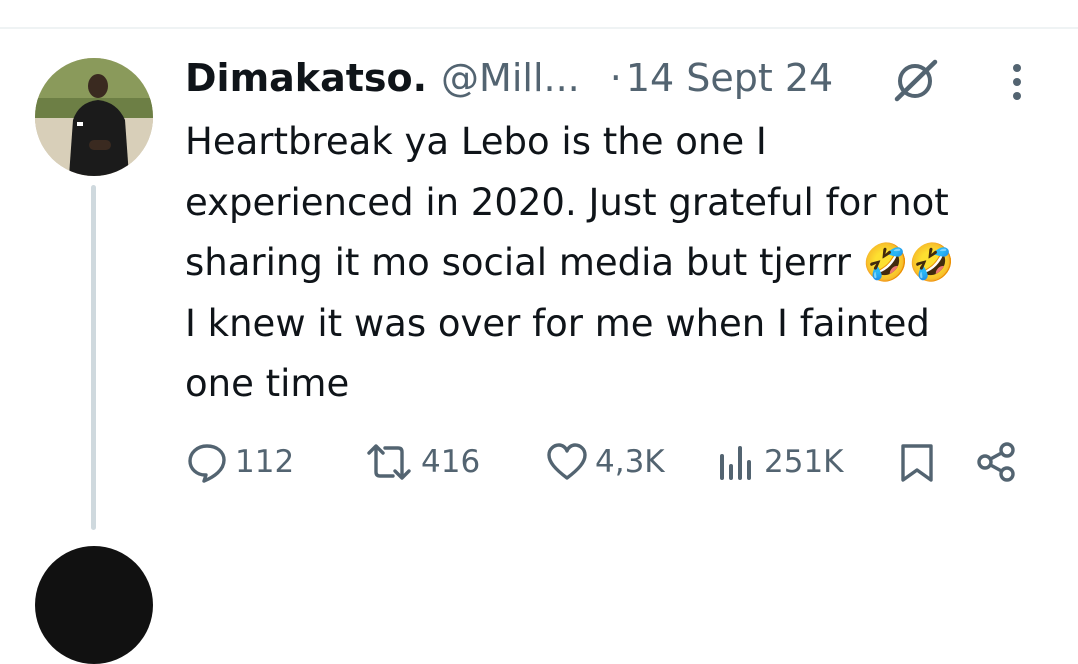 The image size is (1078, 664). I want to click on share-icon, so click(996, 462).